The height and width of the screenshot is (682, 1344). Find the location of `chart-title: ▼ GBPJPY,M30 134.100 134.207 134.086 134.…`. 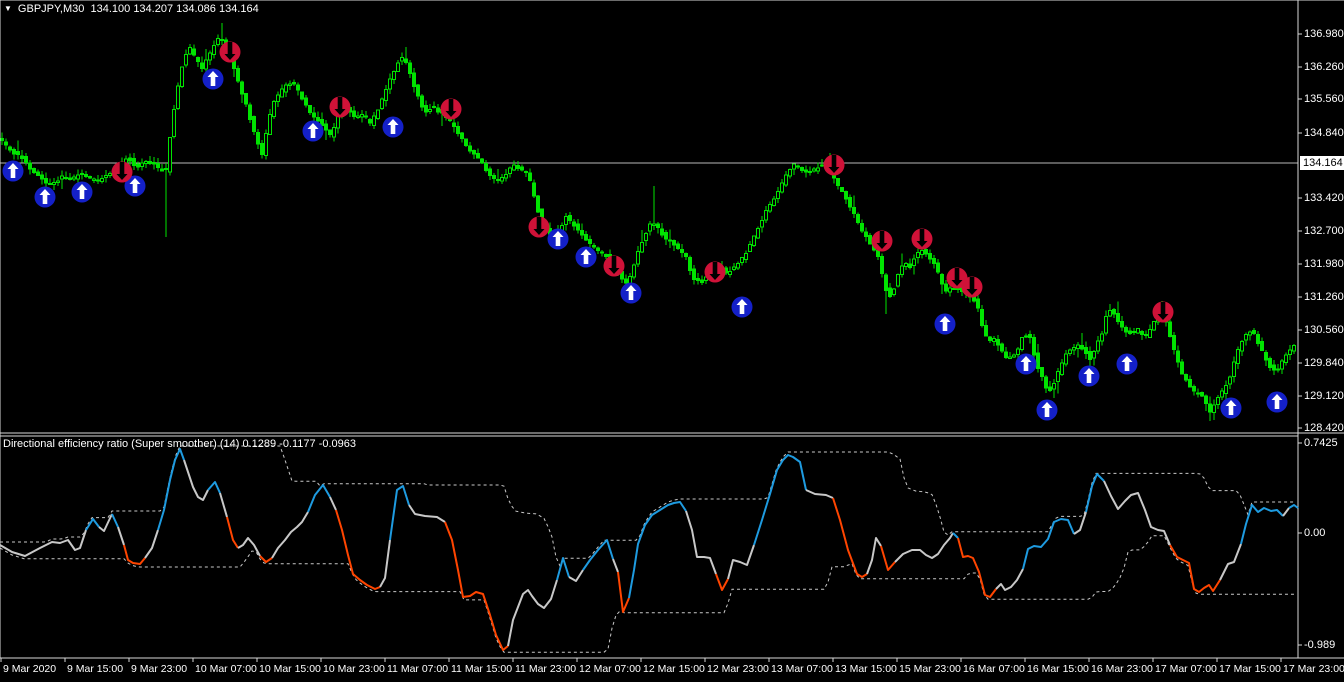

chart-title: ▼ GBPJPY,M30 134.100 134.207 134.086 134.… is located at coordinates (131, 9).